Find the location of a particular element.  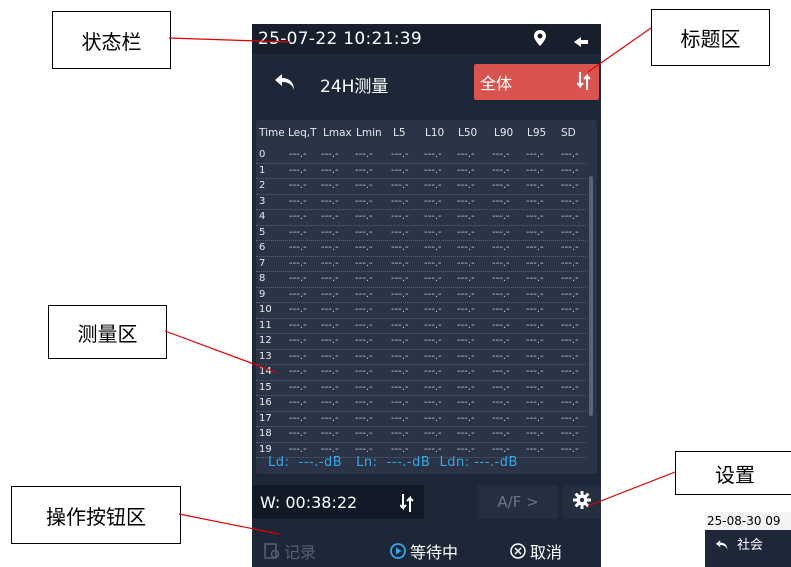

column-header: Lmax is located at coordinates (337, 133).